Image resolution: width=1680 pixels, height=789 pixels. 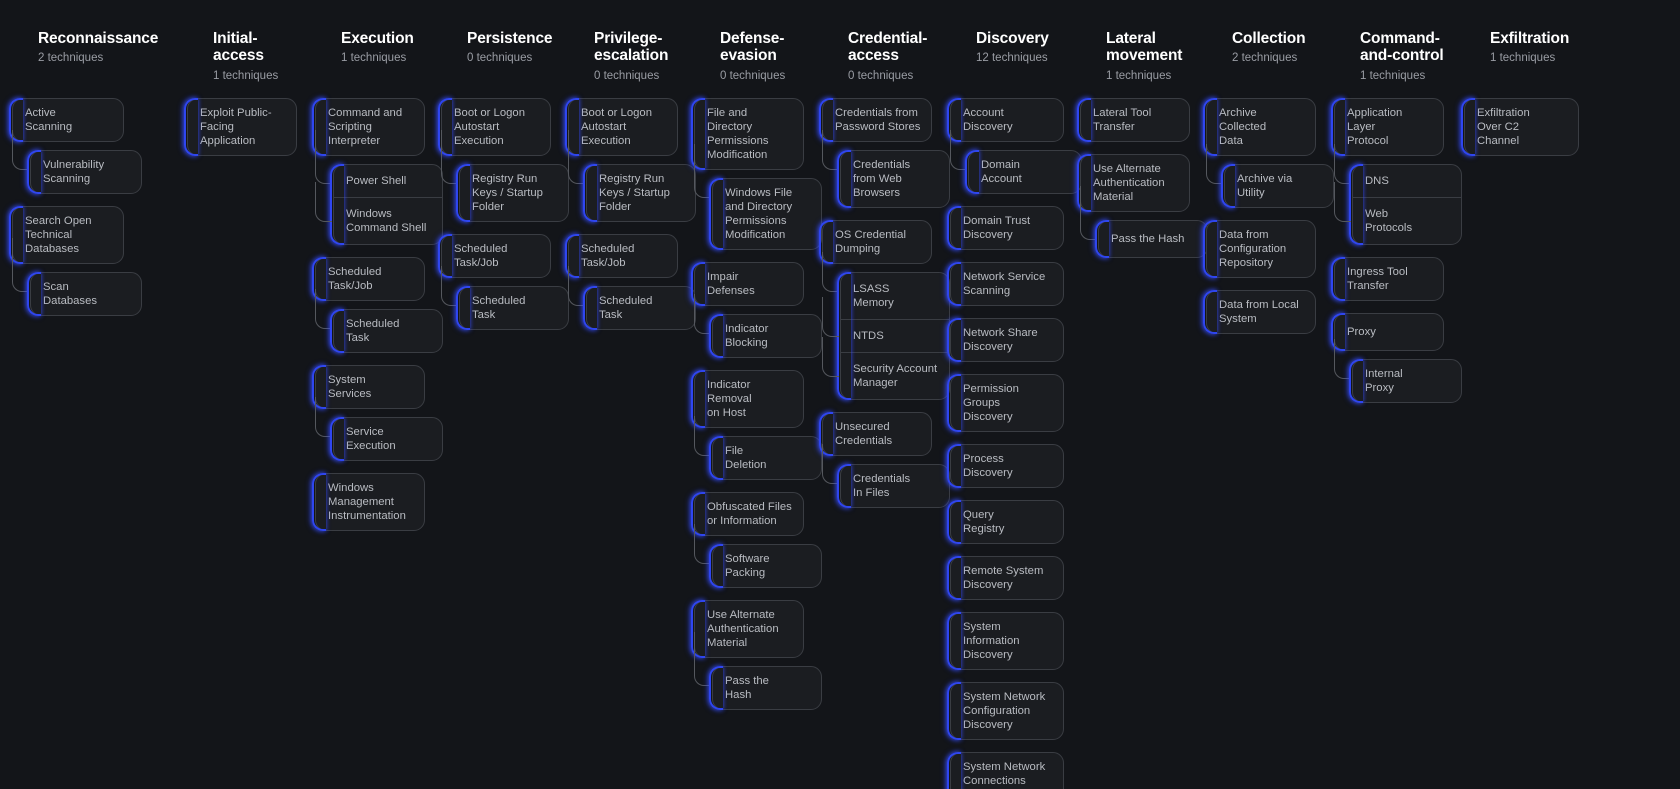 What do you see at coordinates (875, 120) in the screenshot?
I see `technique-card: Credentials from Password Stores` at bounding box center [875, 120].